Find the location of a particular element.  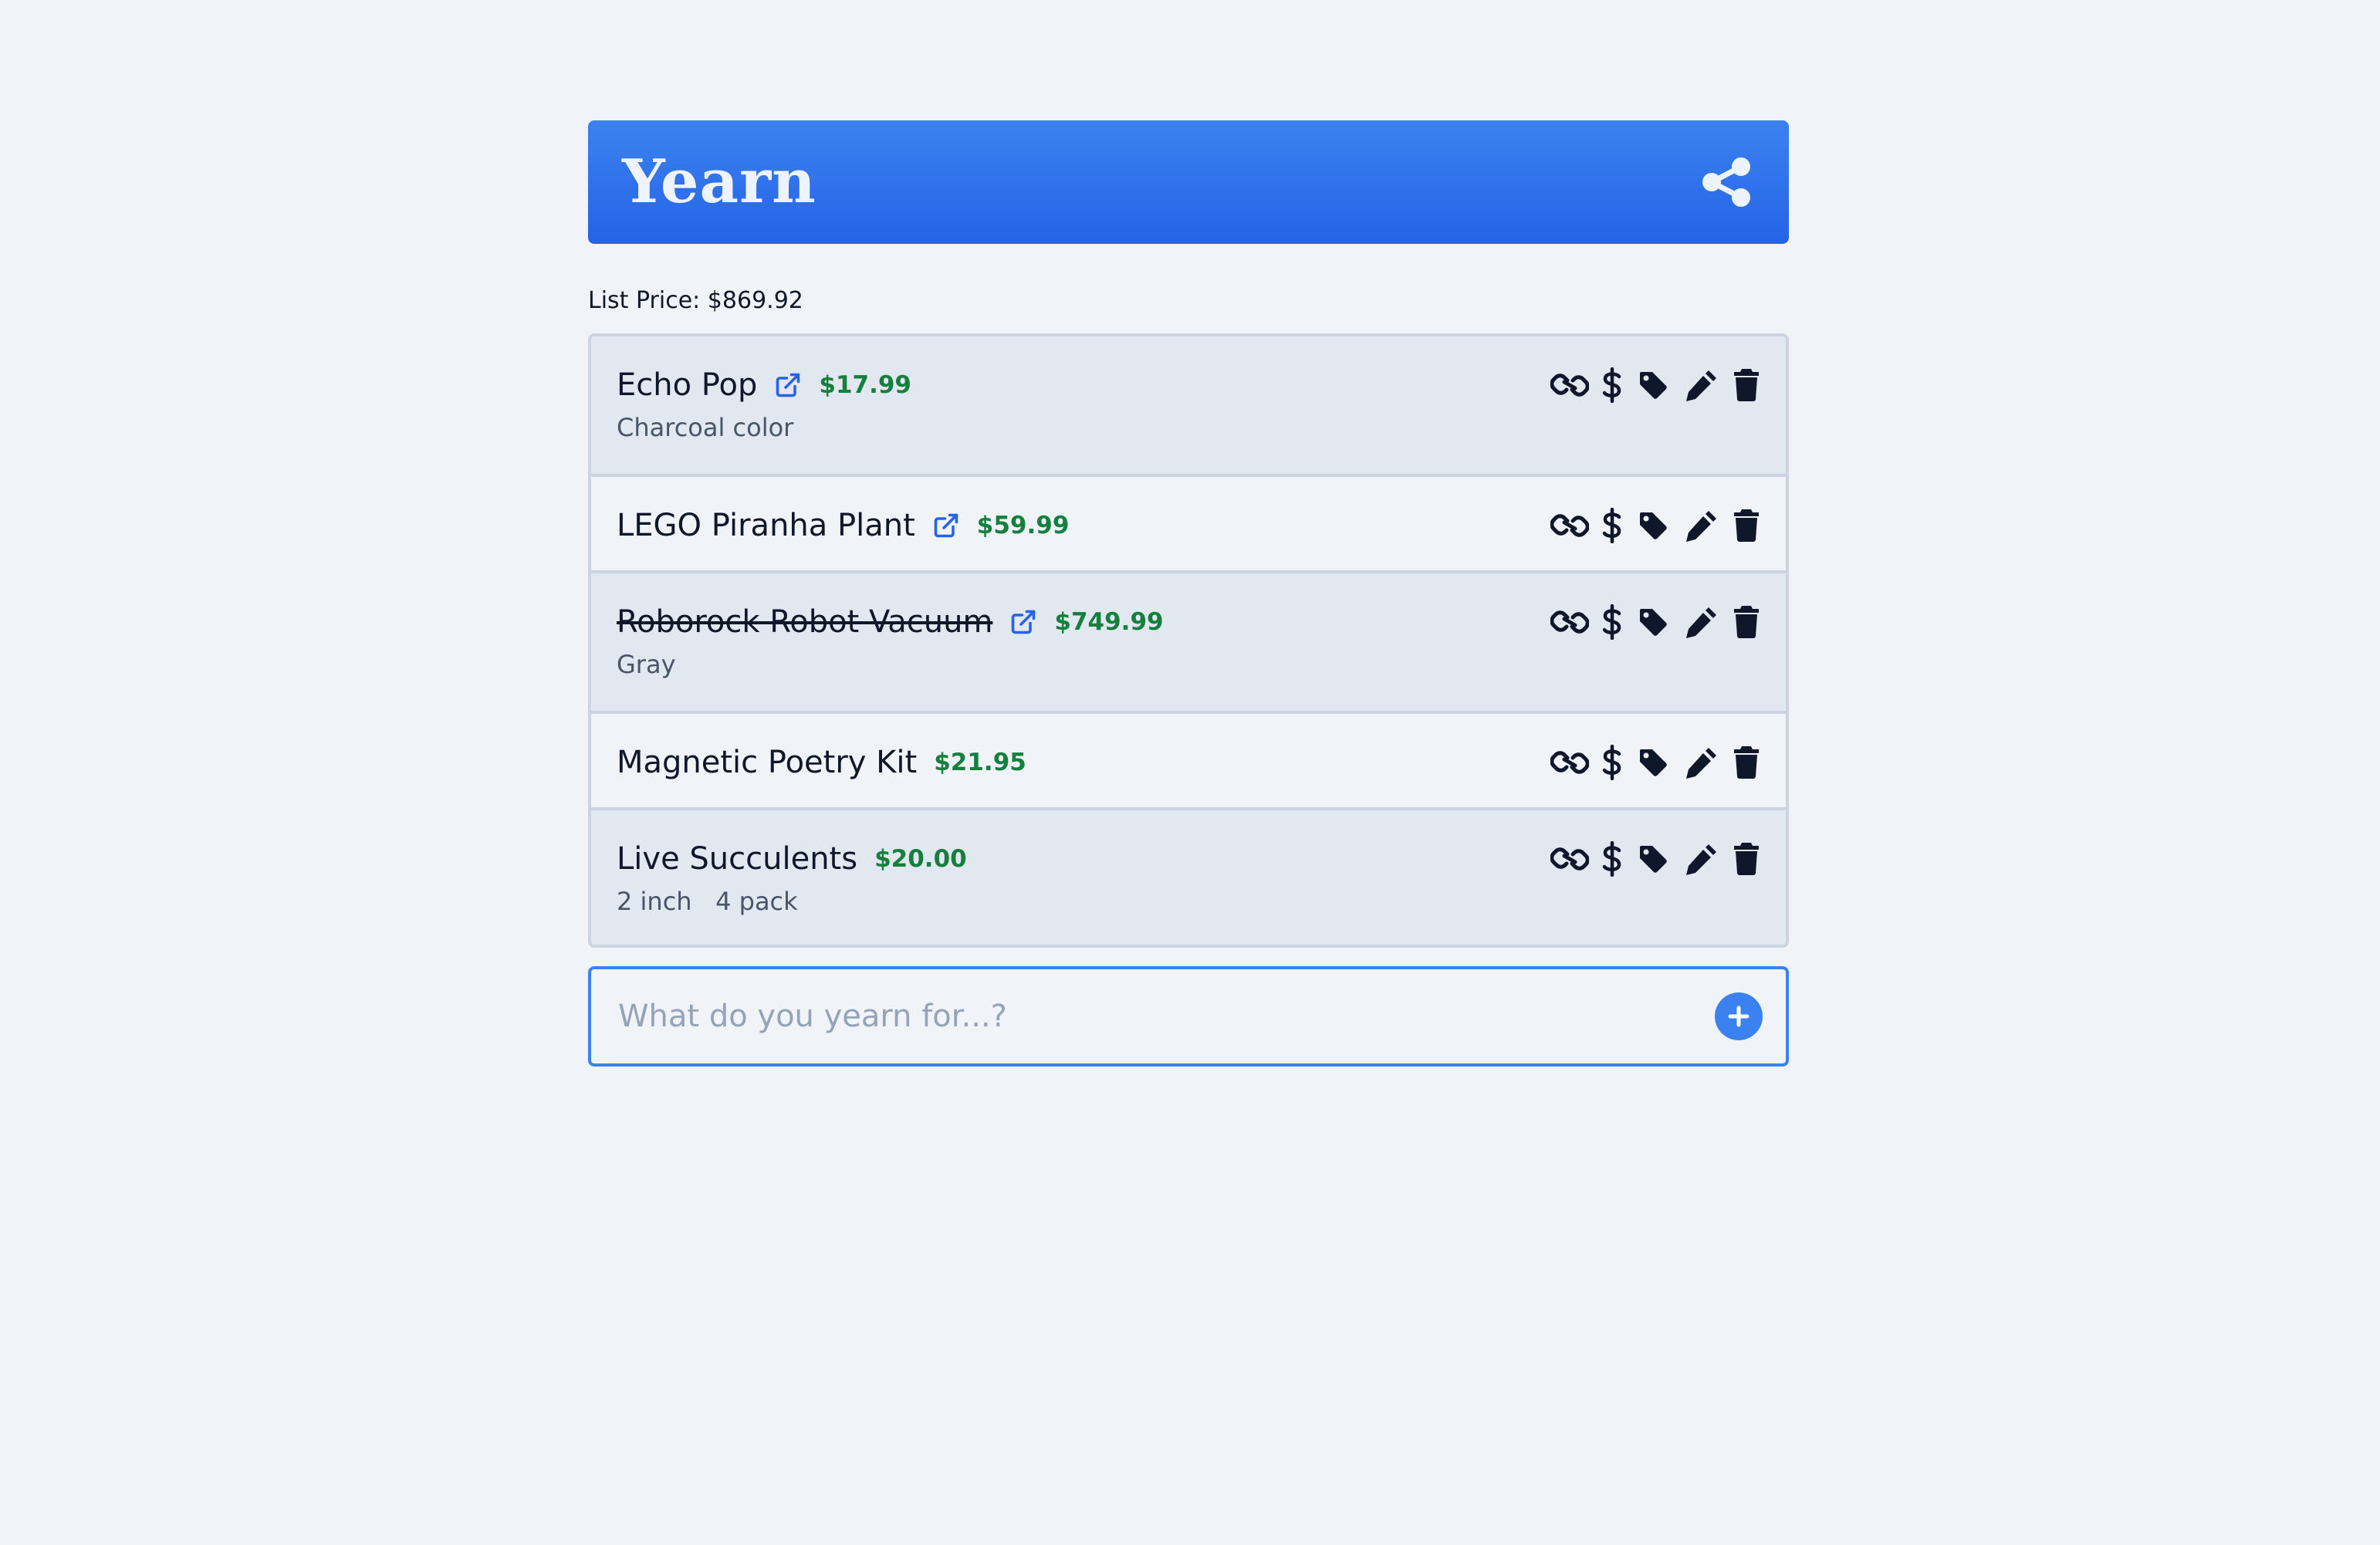

plus-icon is located at coordinates (1739, 1016).